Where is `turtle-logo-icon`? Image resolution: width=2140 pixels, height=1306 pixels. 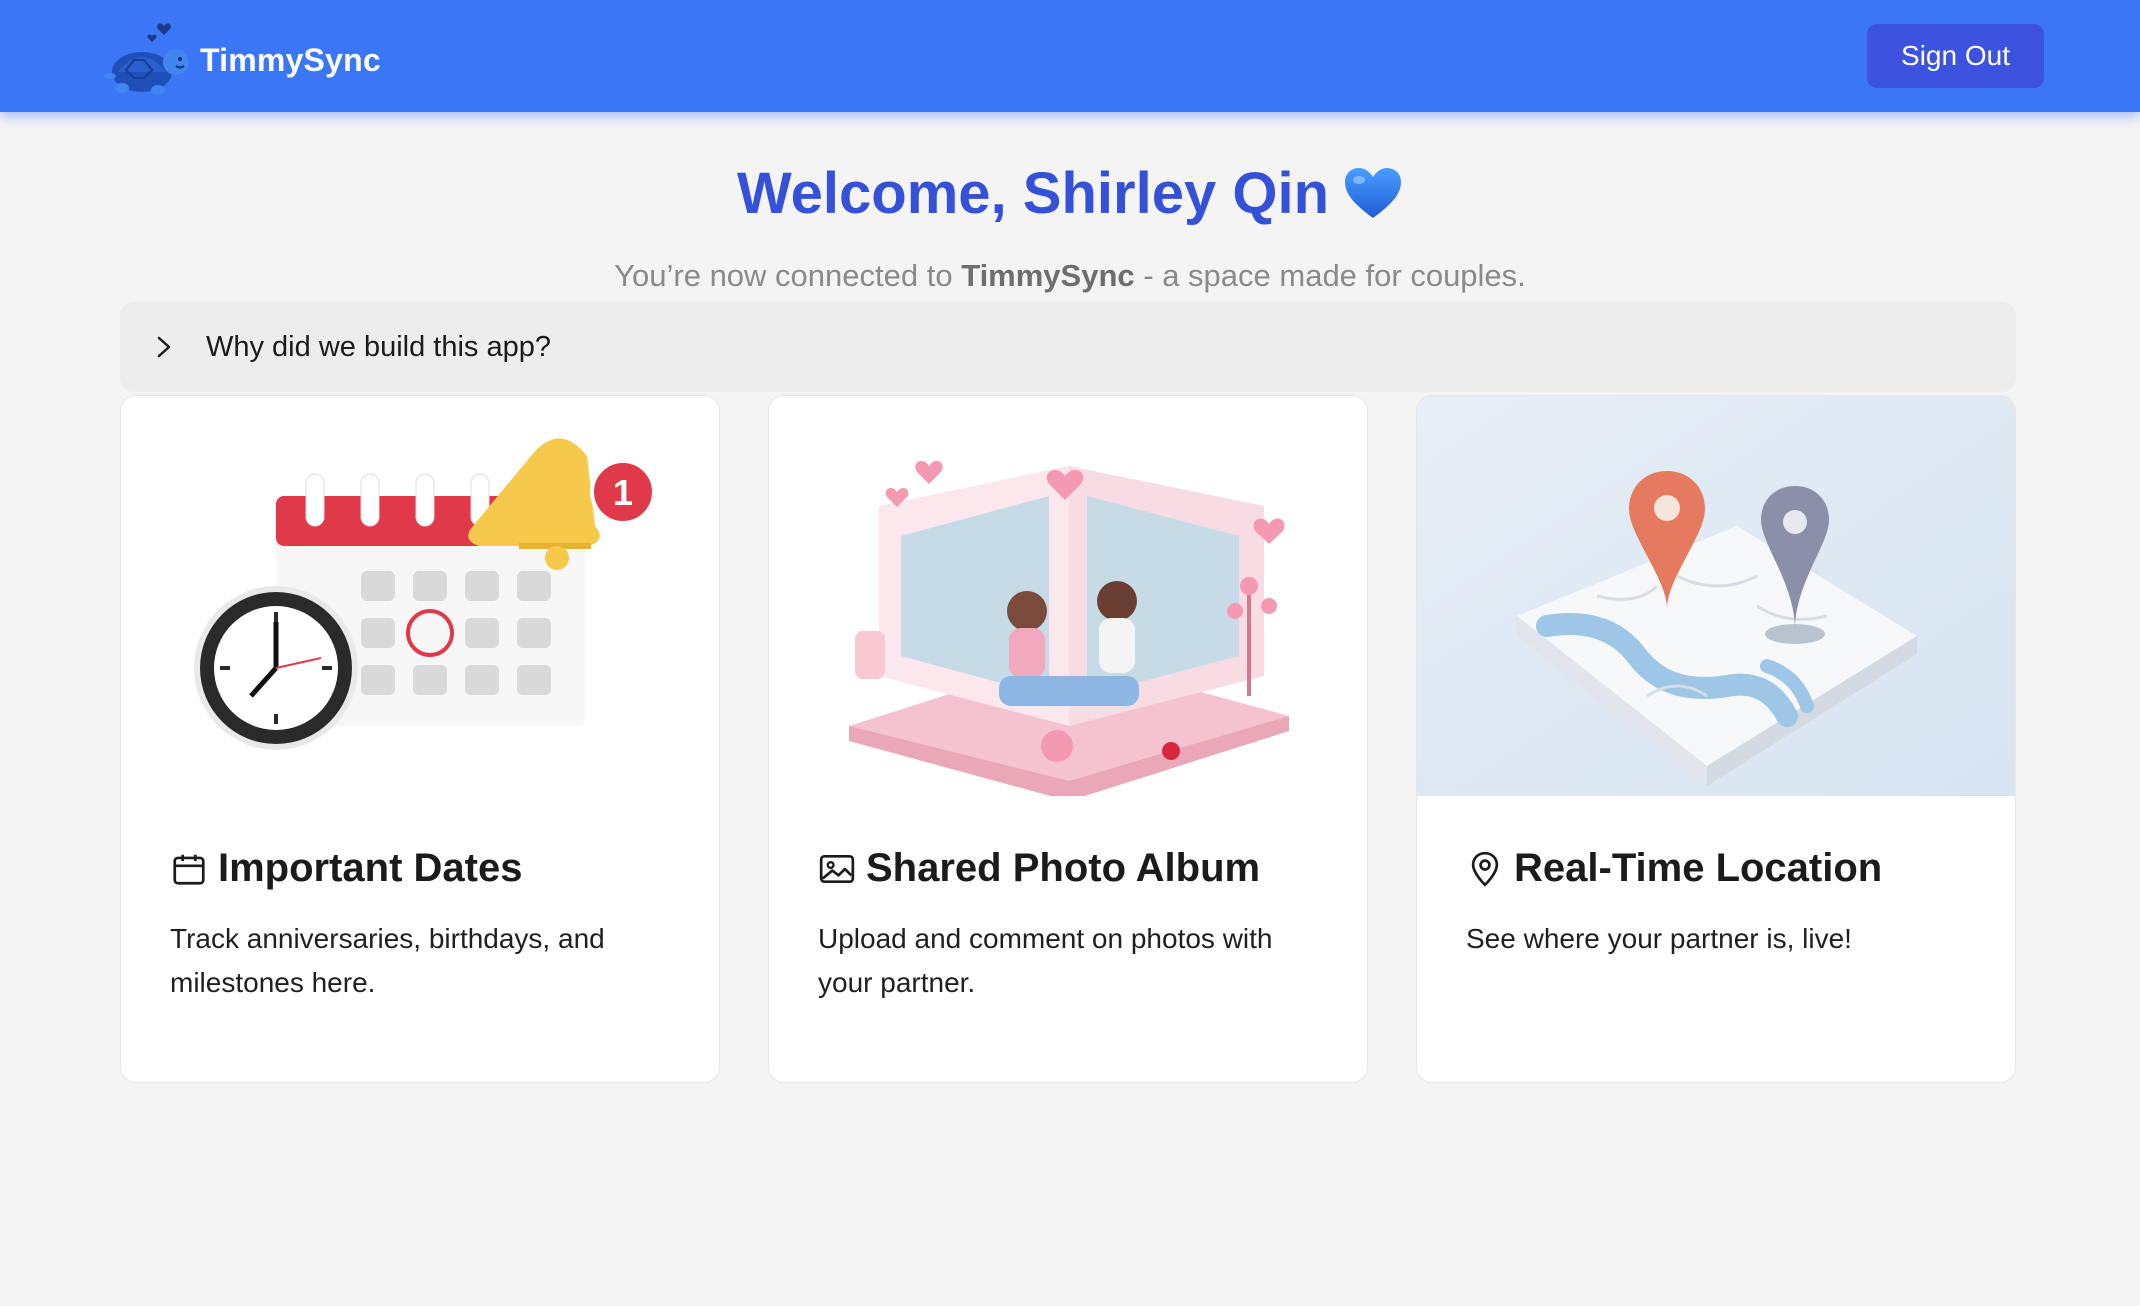 turtle-logo-icon is located at coordinates (146, 59).